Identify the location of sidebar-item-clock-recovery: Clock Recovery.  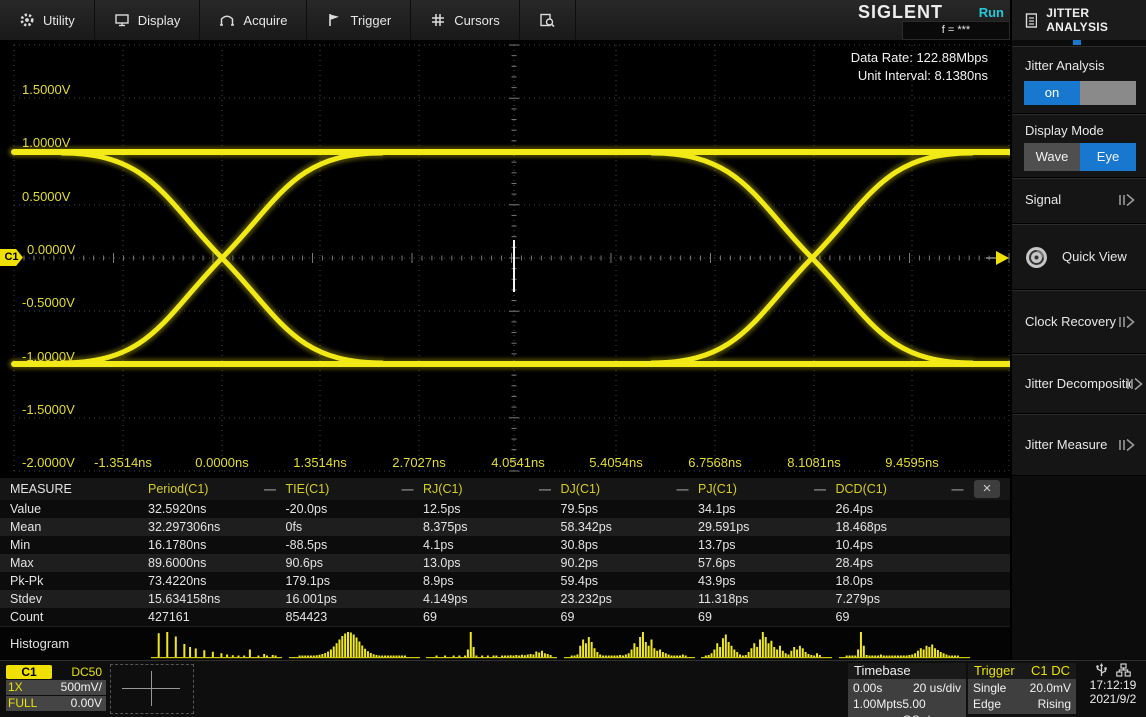
(1079, 322).